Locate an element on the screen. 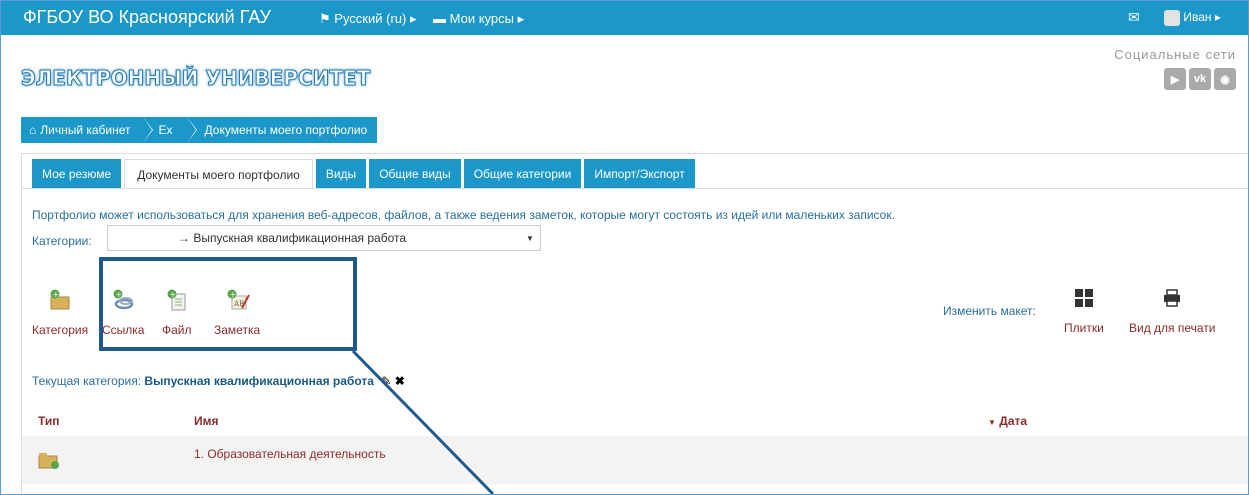 The width and height of the screenshot is (1249, 495). annotation-pointer-line is located at coordinates (423, 421).